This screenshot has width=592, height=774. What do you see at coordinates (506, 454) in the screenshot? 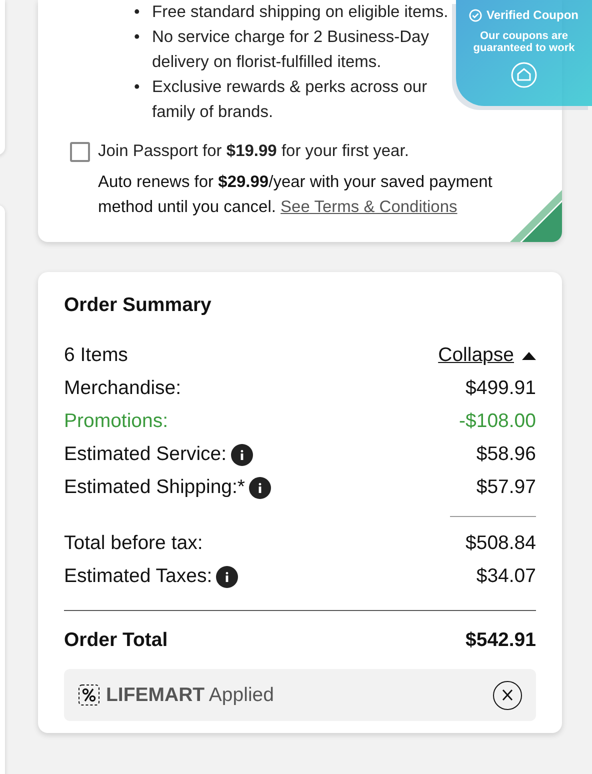
I see `line-value: $58.96` at bounding box center [506, 454].